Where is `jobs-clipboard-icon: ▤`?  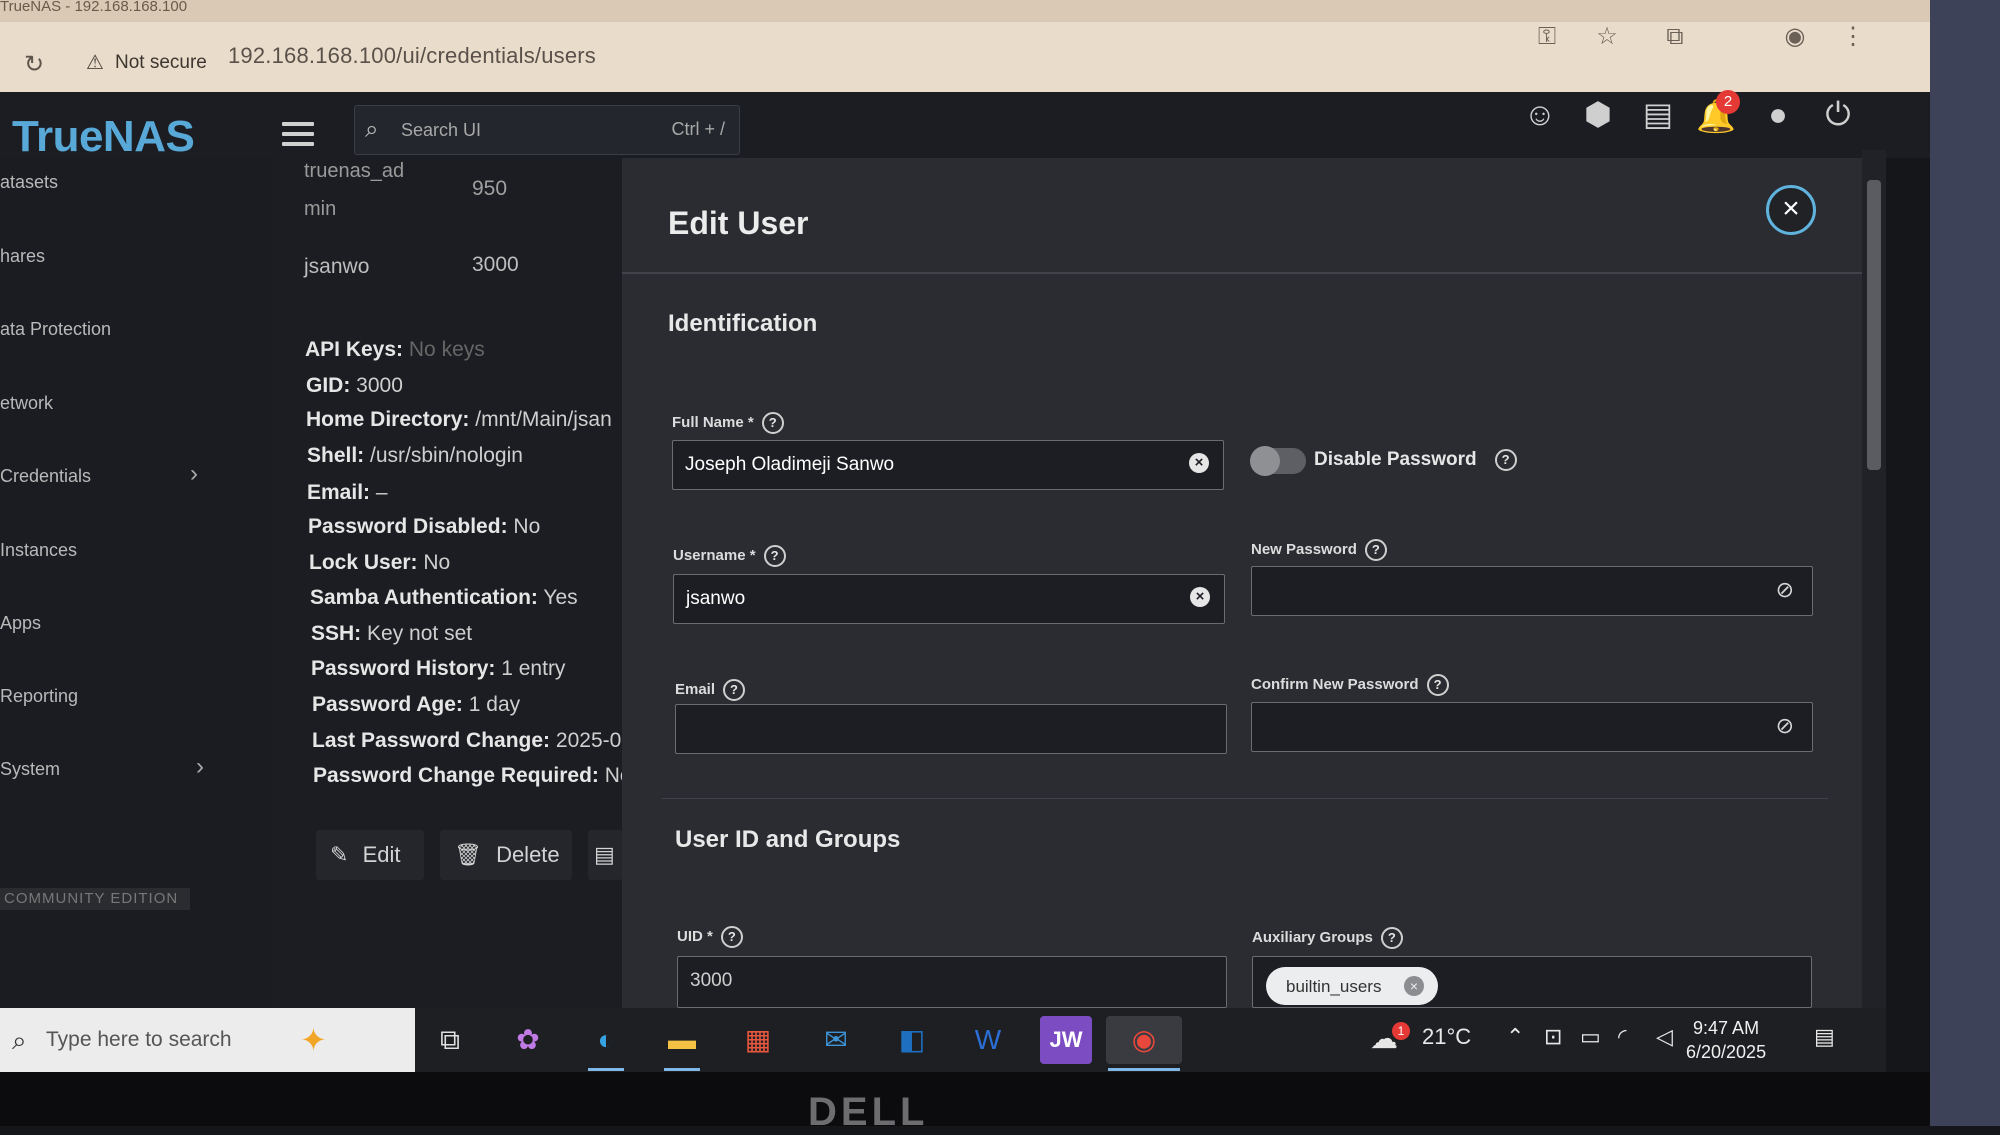 jobs-clipboard-icon: ▤ is located at coordinates (1658, 114).